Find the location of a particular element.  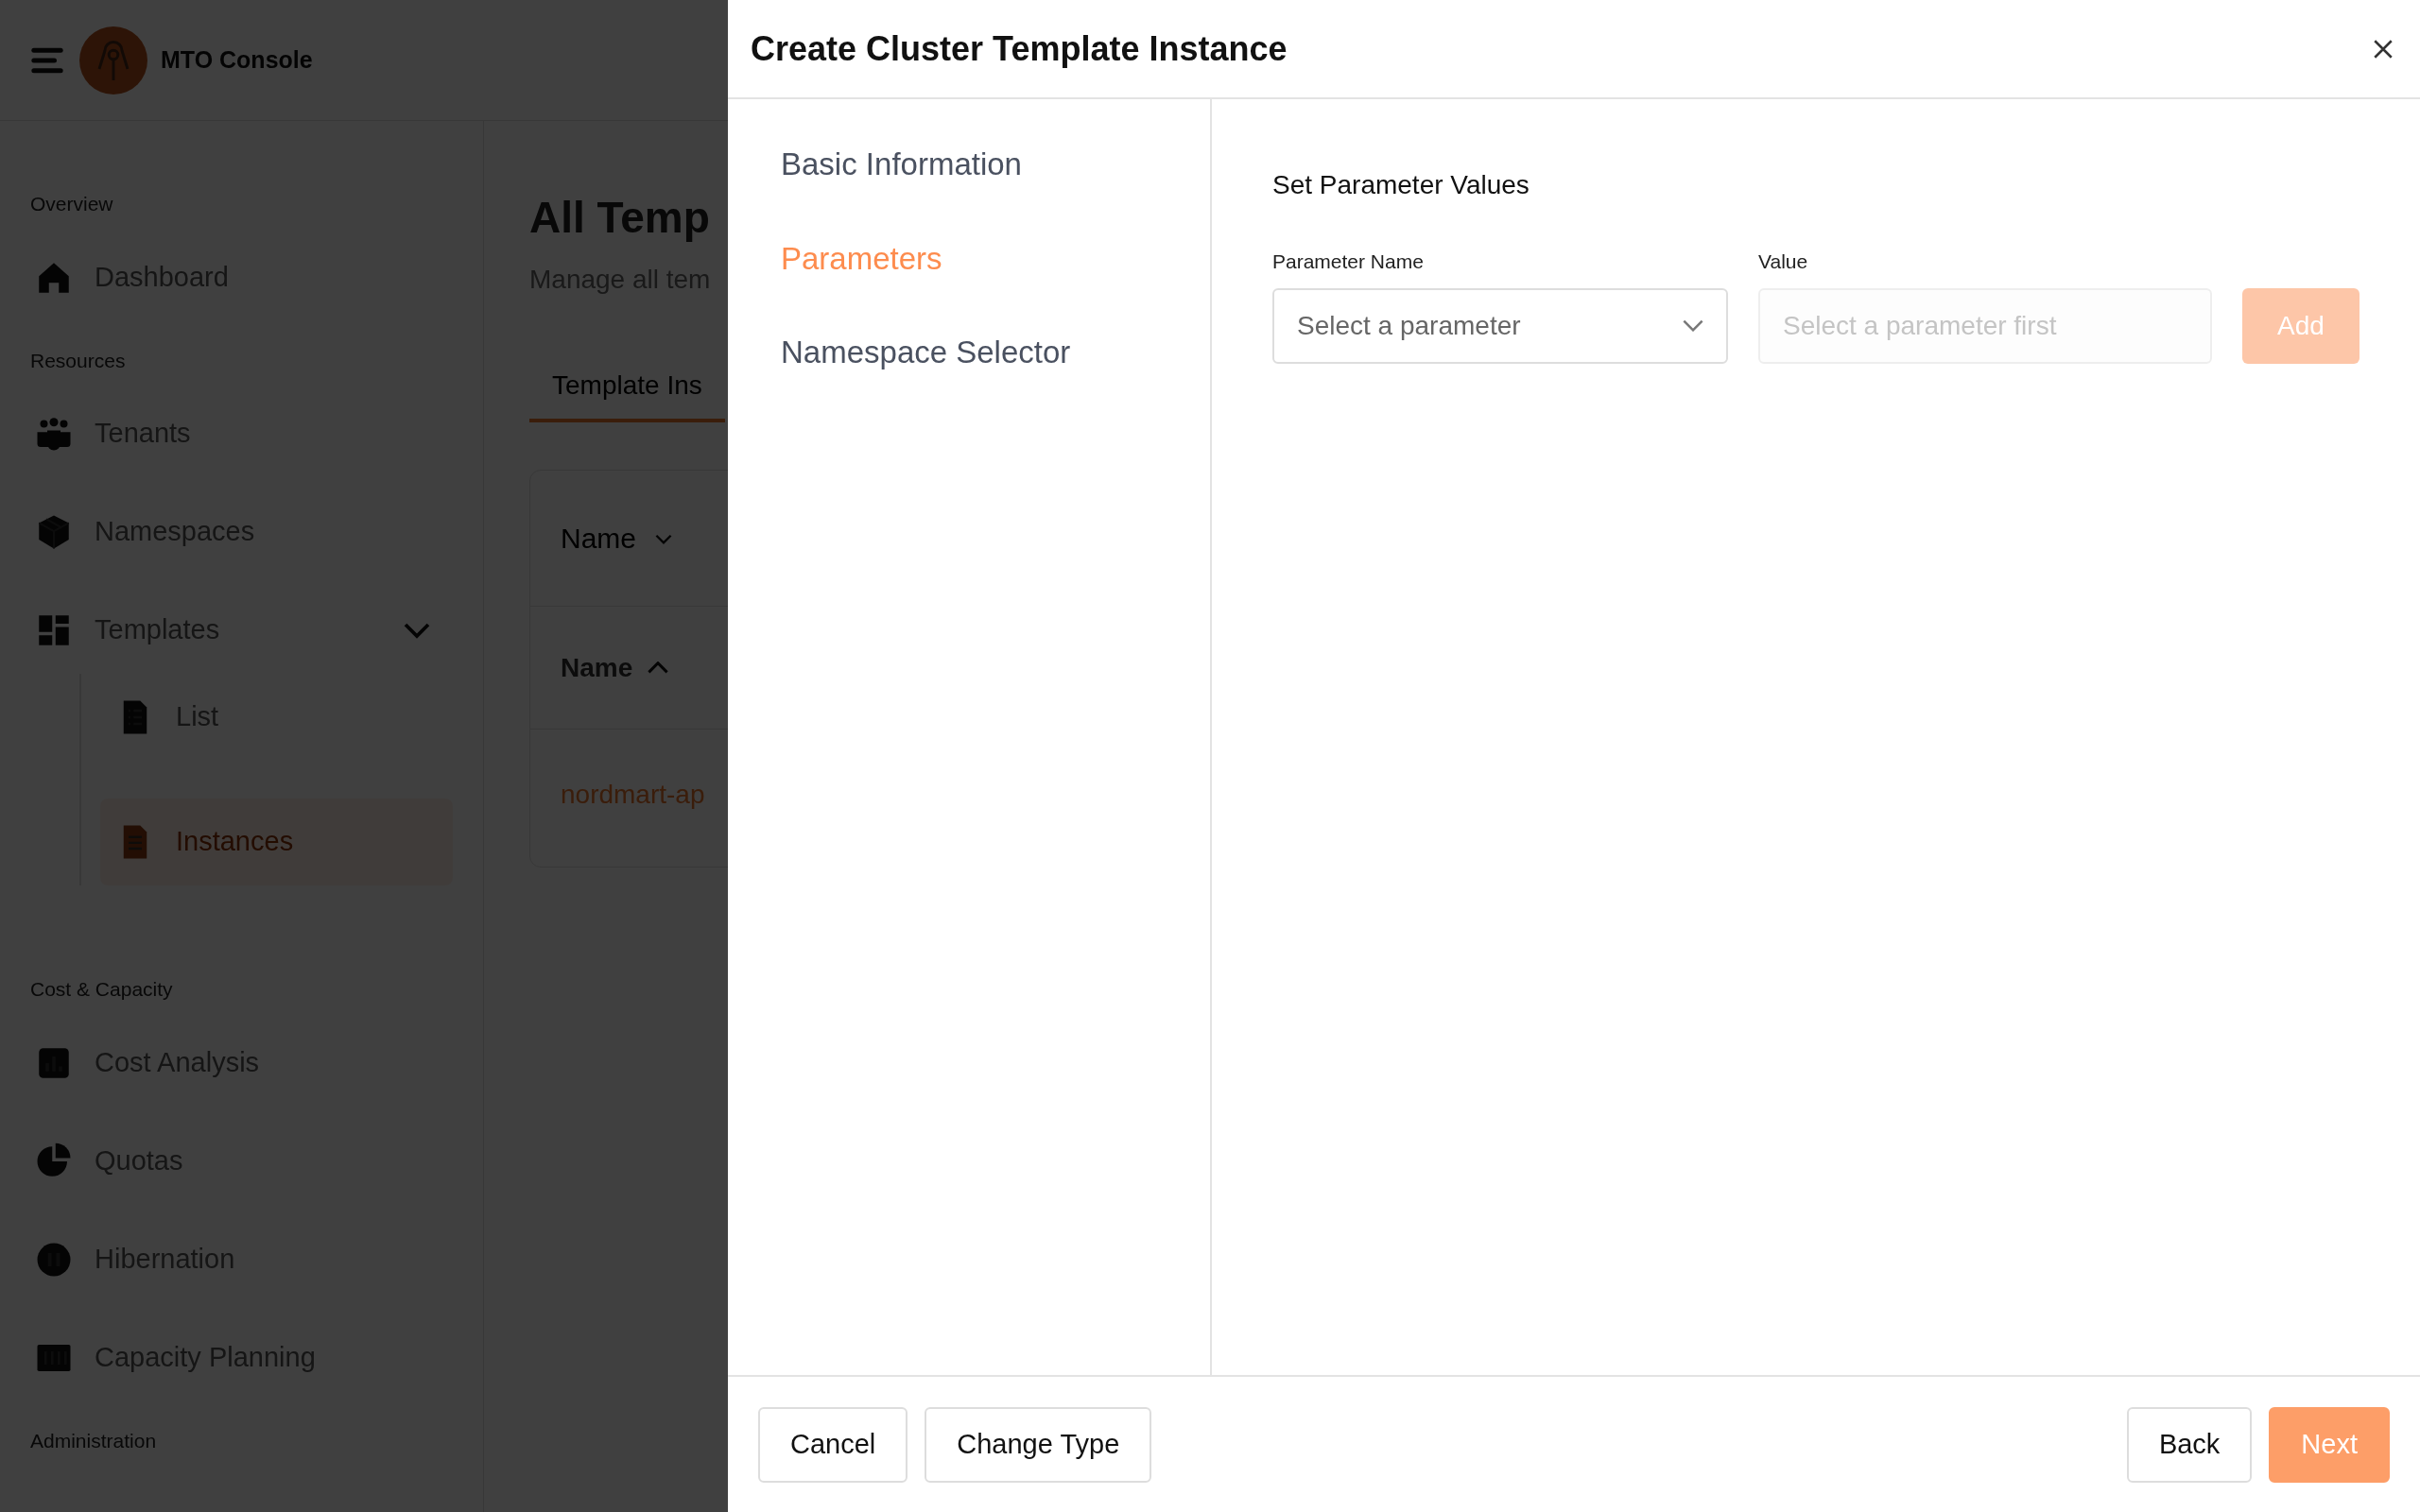

app-title: MTO Console is located at coordinates (237, 59).